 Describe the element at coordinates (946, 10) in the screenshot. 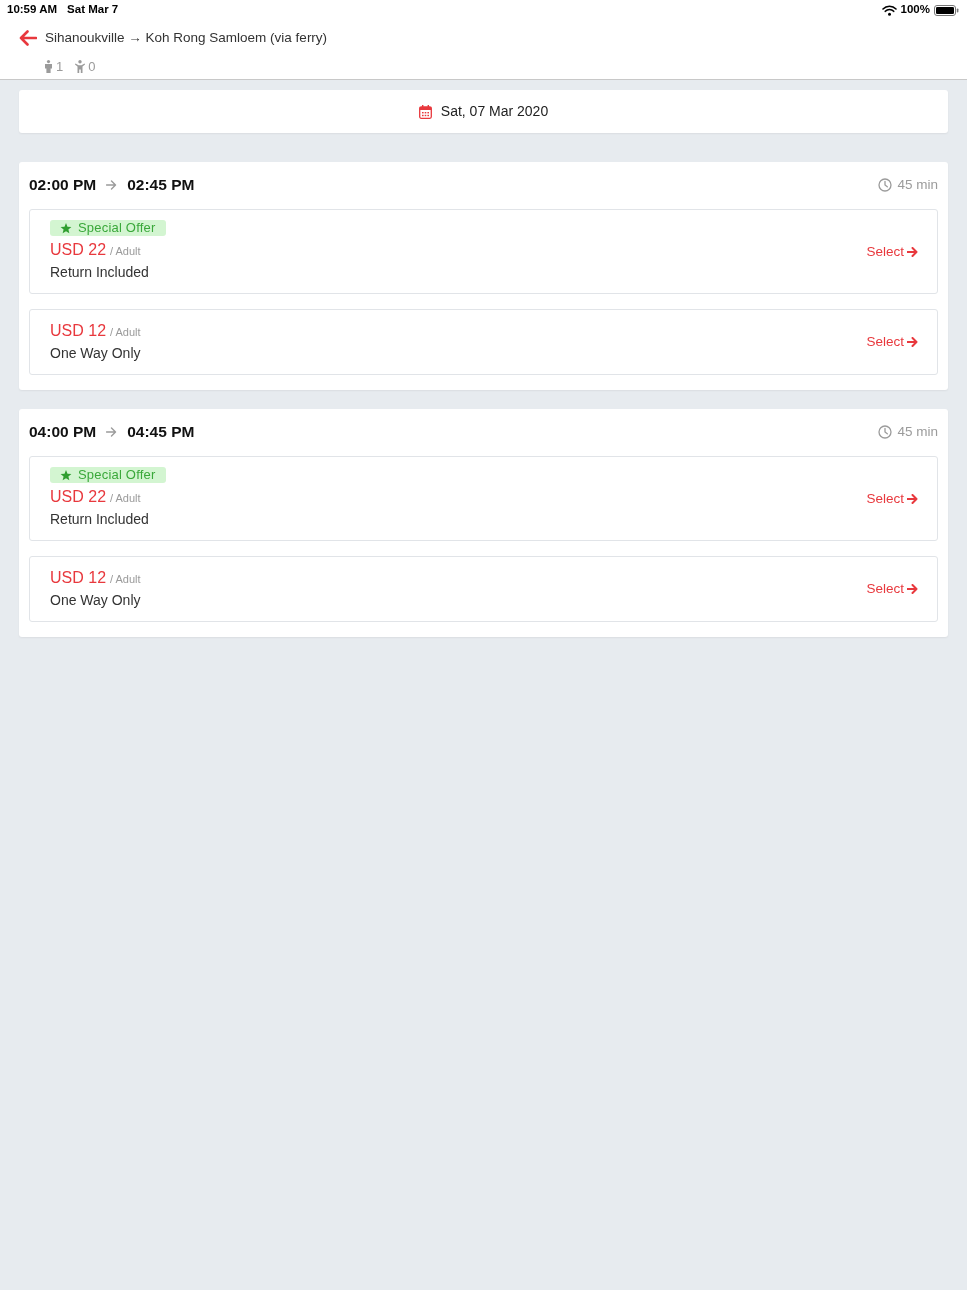

I see `battery-icon` at that location.